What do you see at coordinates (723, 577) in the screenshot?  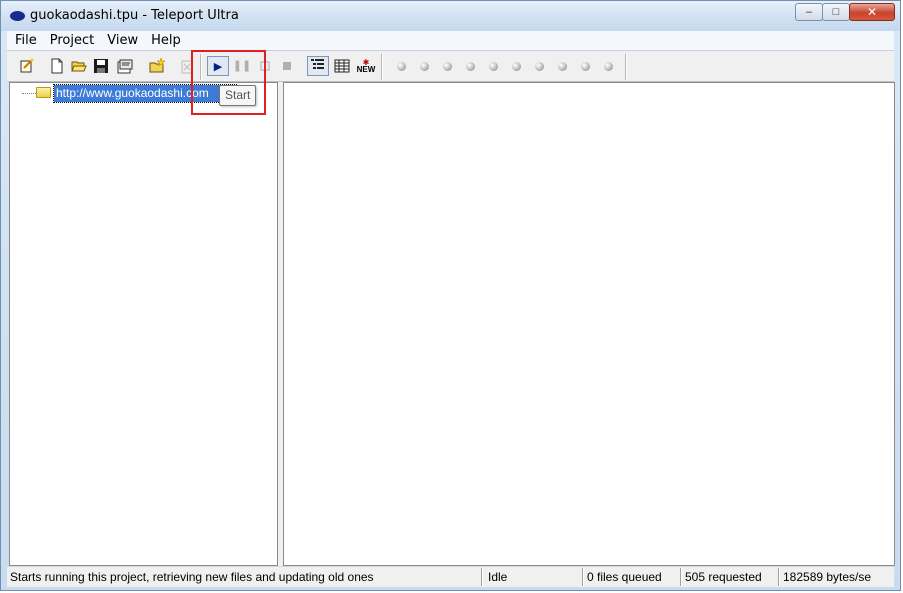 I see `status-requested: 505 requested` at bounding box center [723, 577].